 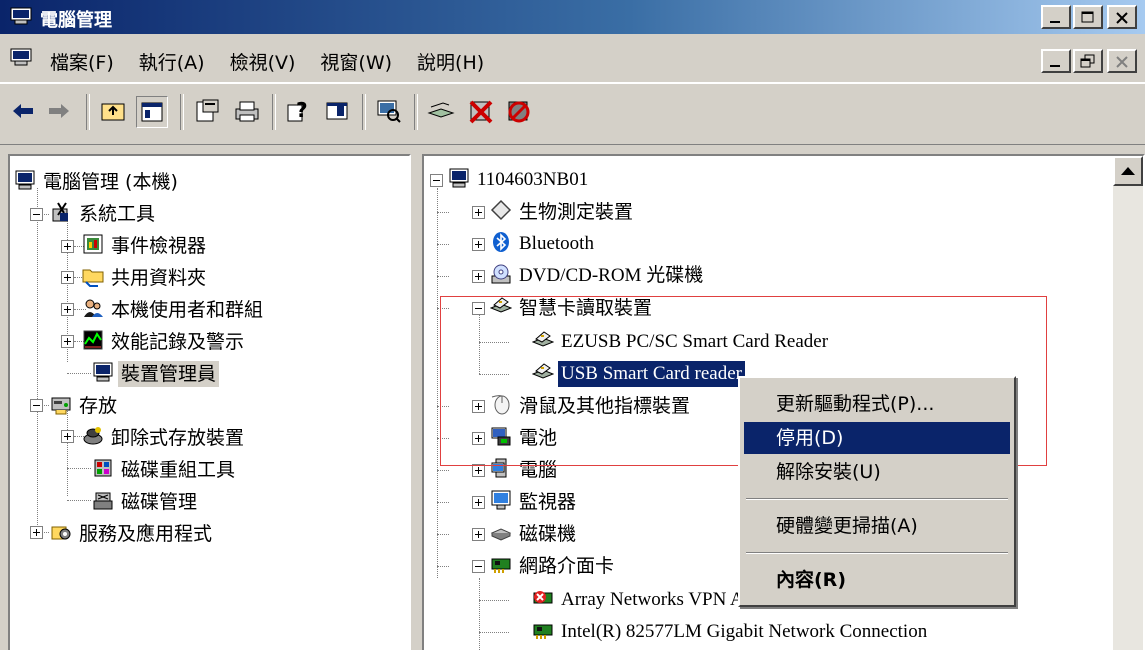 What do you see at coordinates (67, 246) in the screenshot?
I see `expand-event-viewer` at bounding box center [67, 246].